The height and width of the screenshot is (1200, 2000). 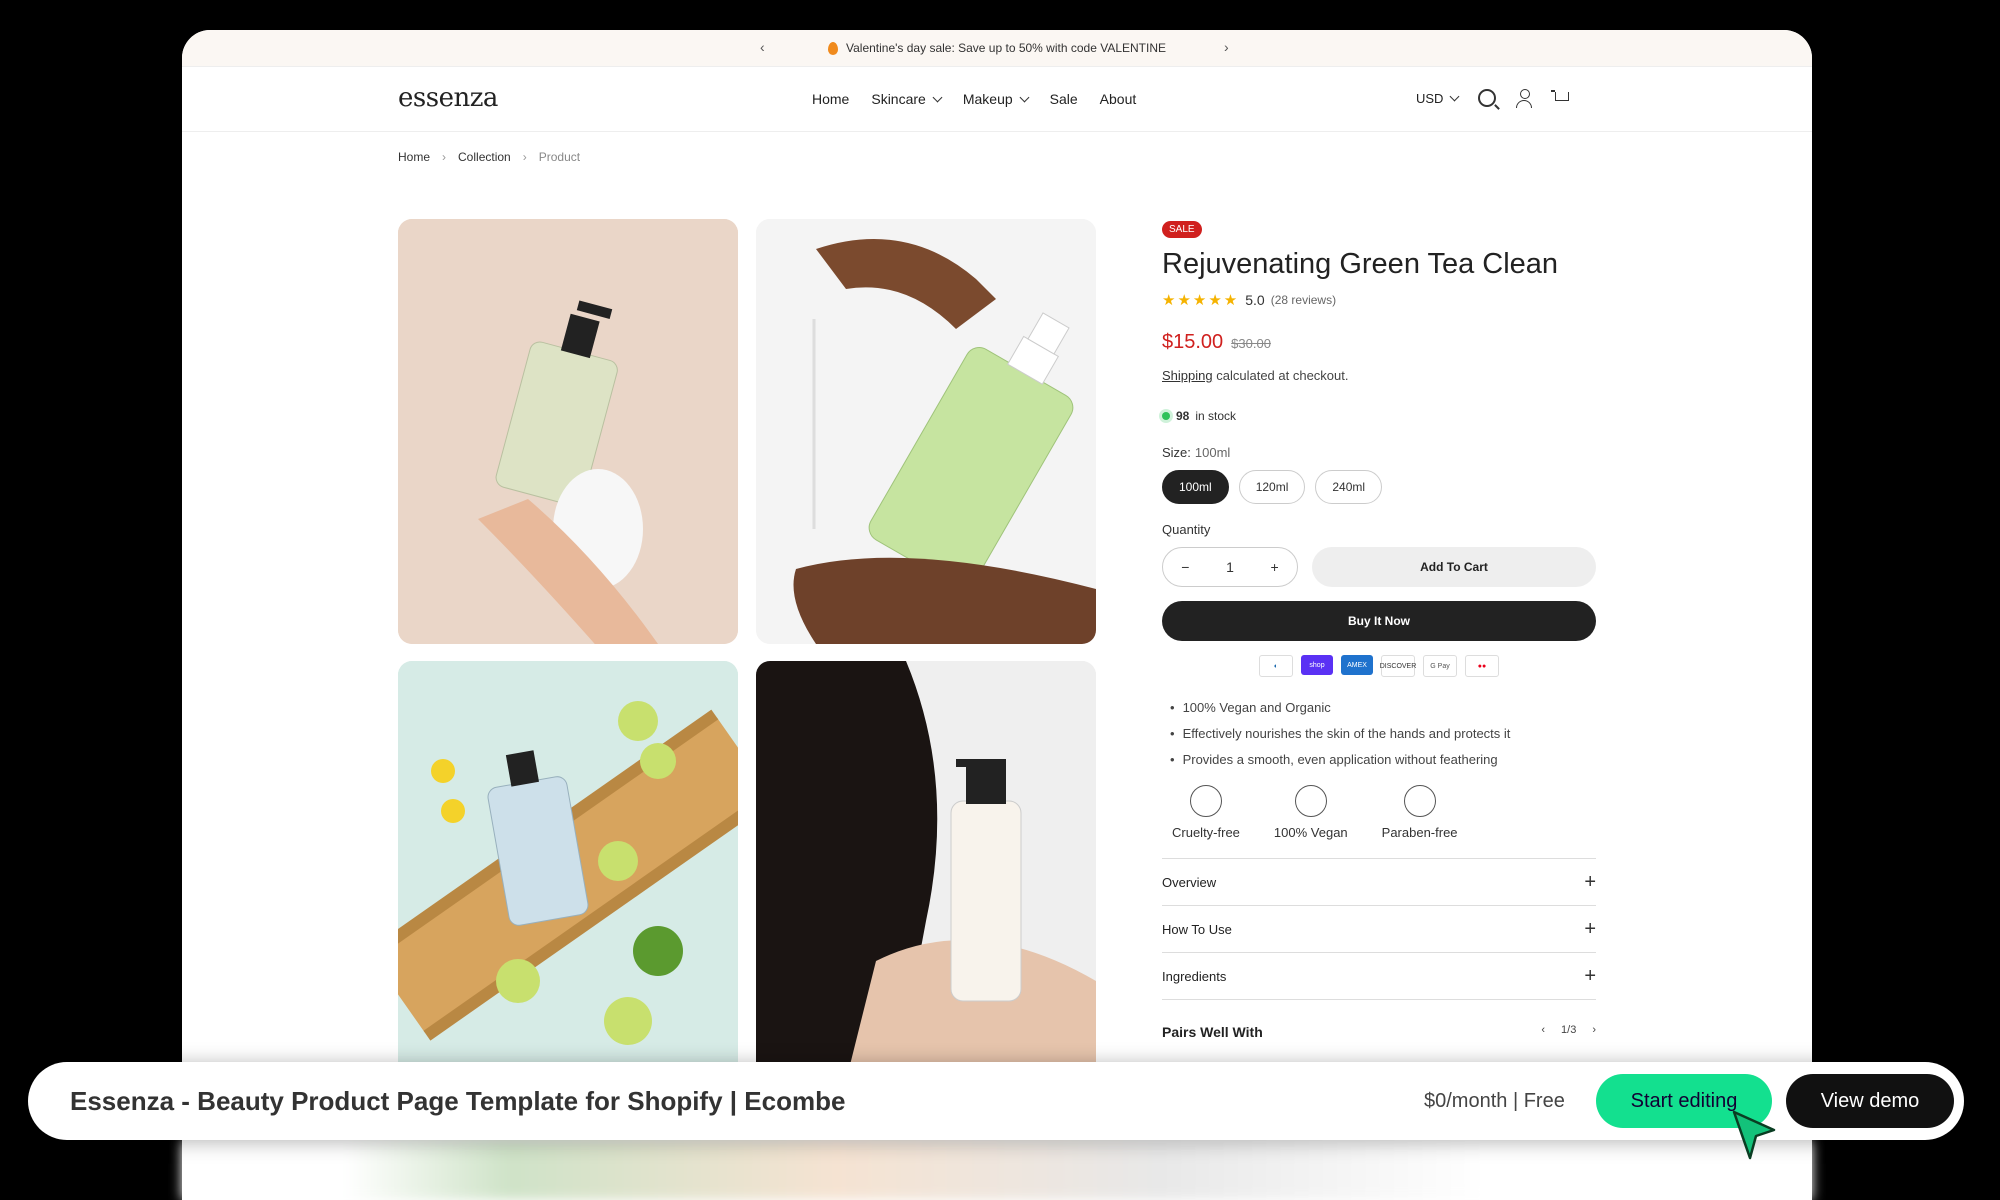 I want to click on nav-makeup: Makeup, so click(x=996, y=99).